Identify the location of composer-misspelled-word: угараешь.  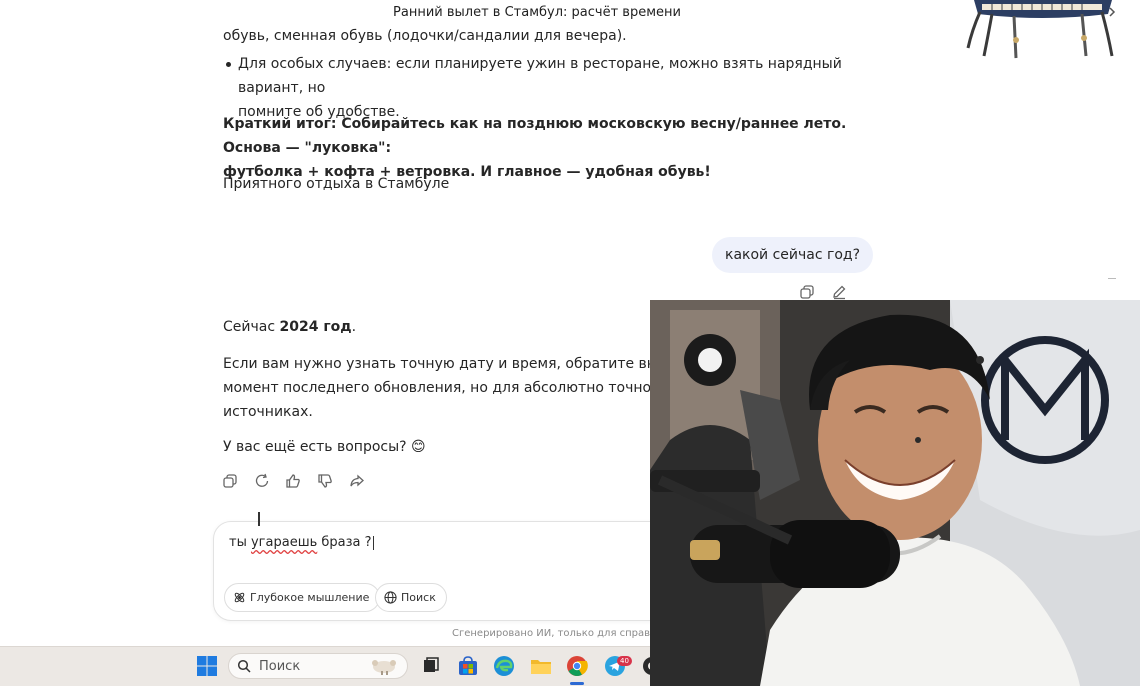
(284, 542).